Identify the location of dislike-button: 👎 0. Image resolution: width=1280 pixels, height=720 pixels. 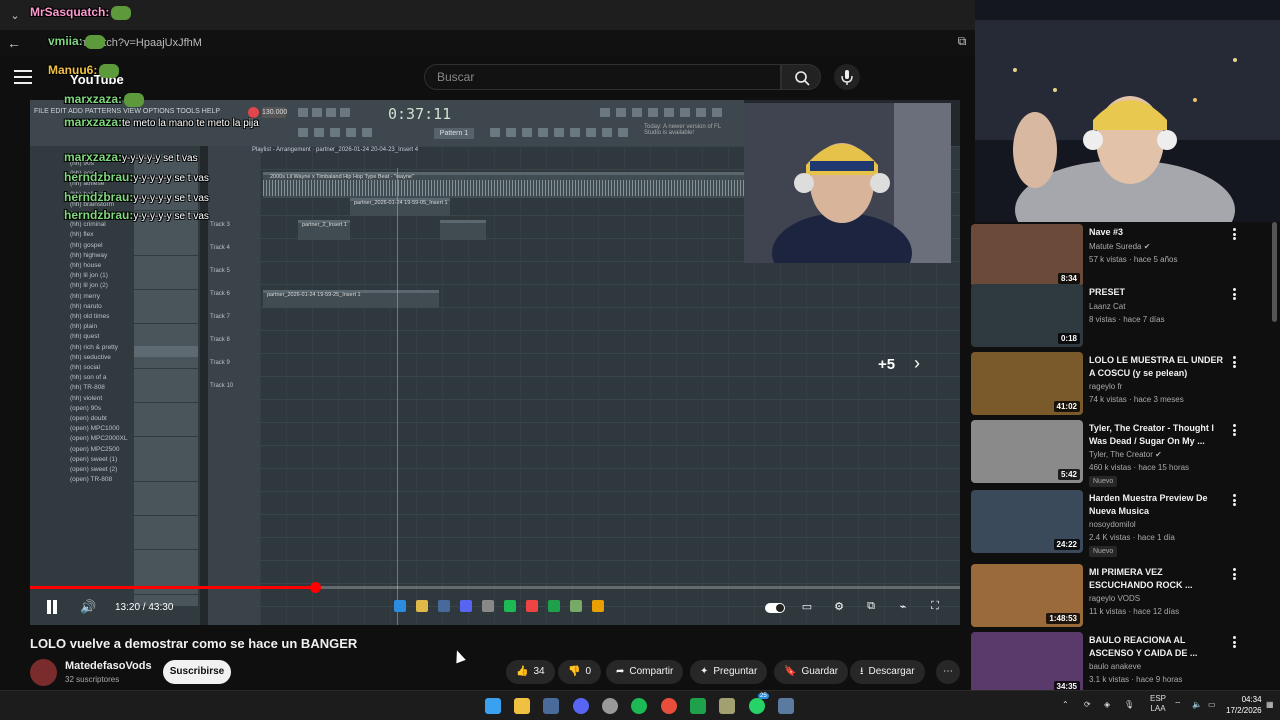
(580, 672).